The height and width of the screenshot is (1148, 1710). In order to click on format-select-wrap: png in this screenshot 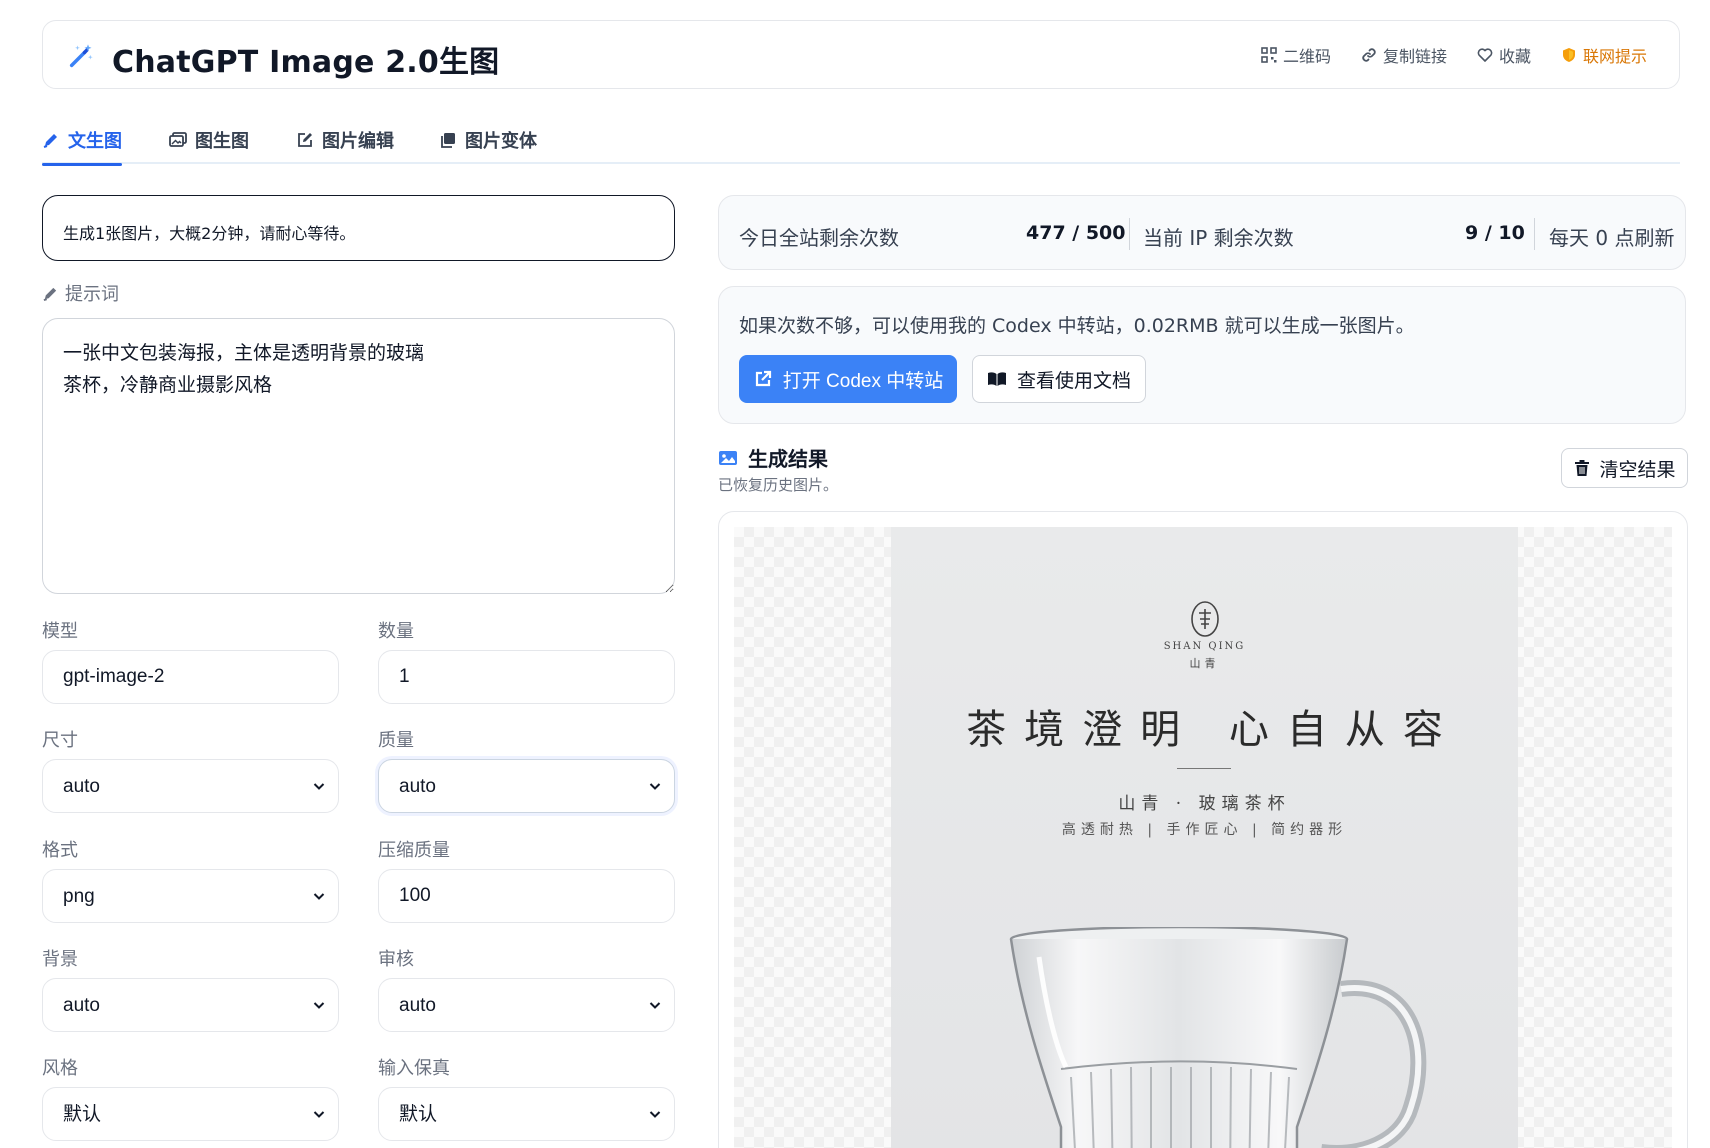, I will do `click(190, 896)`.